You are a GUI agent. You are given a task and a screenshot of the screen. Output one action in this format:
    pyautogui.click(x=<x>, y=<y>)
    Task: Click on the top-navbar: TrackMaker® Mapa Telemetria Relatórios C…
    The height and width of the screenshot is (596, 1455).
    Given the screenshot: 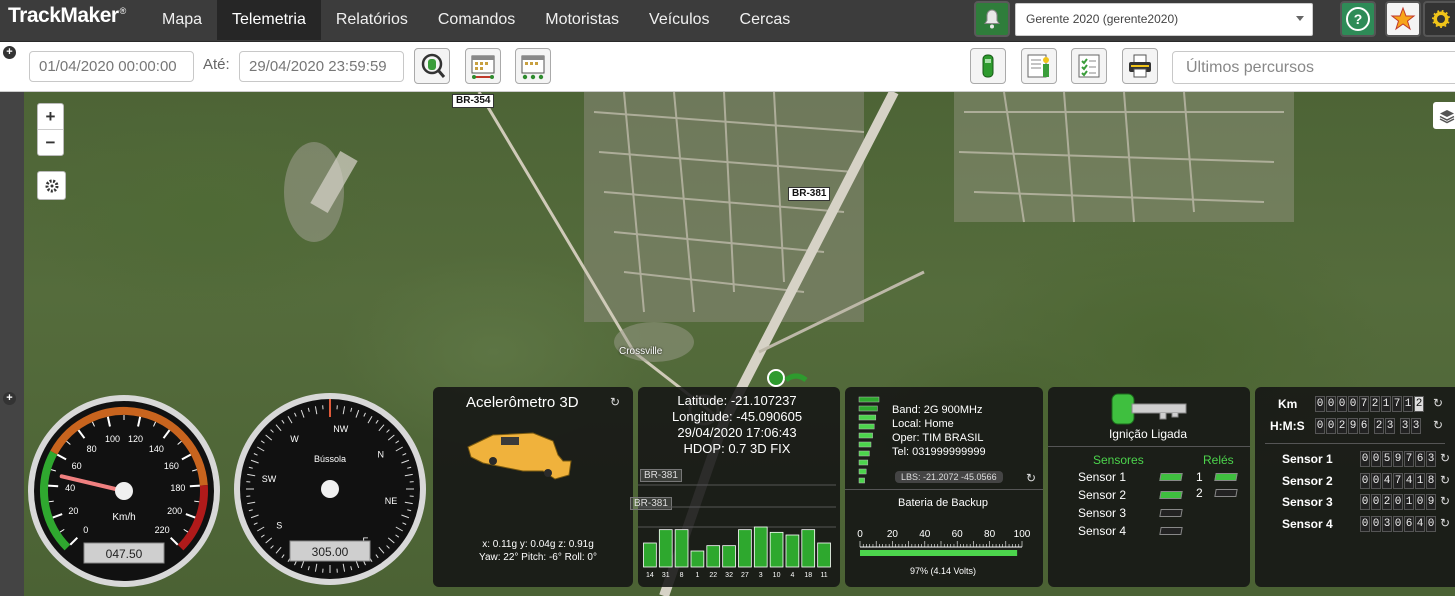 What is the action you would take?
    pyautogui.click(x=727, y=21)
    